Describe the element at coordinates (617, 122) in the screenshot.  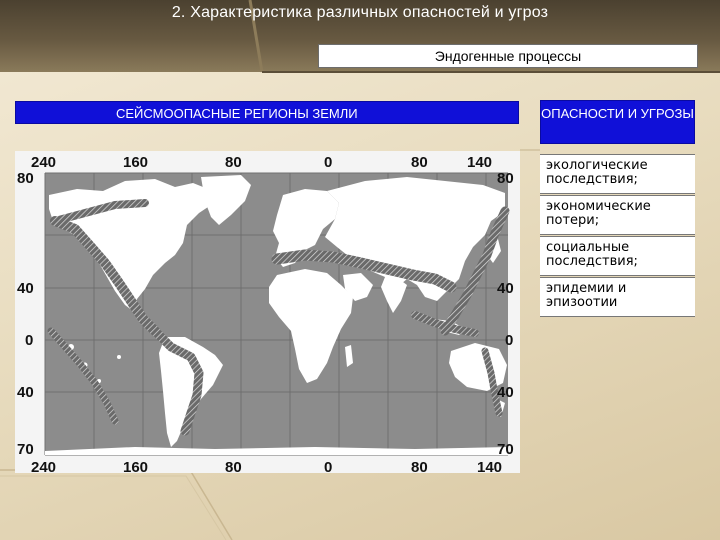
I see `threats-header: ОПАСНОСТИ И УГРОЗЫ` at that location.